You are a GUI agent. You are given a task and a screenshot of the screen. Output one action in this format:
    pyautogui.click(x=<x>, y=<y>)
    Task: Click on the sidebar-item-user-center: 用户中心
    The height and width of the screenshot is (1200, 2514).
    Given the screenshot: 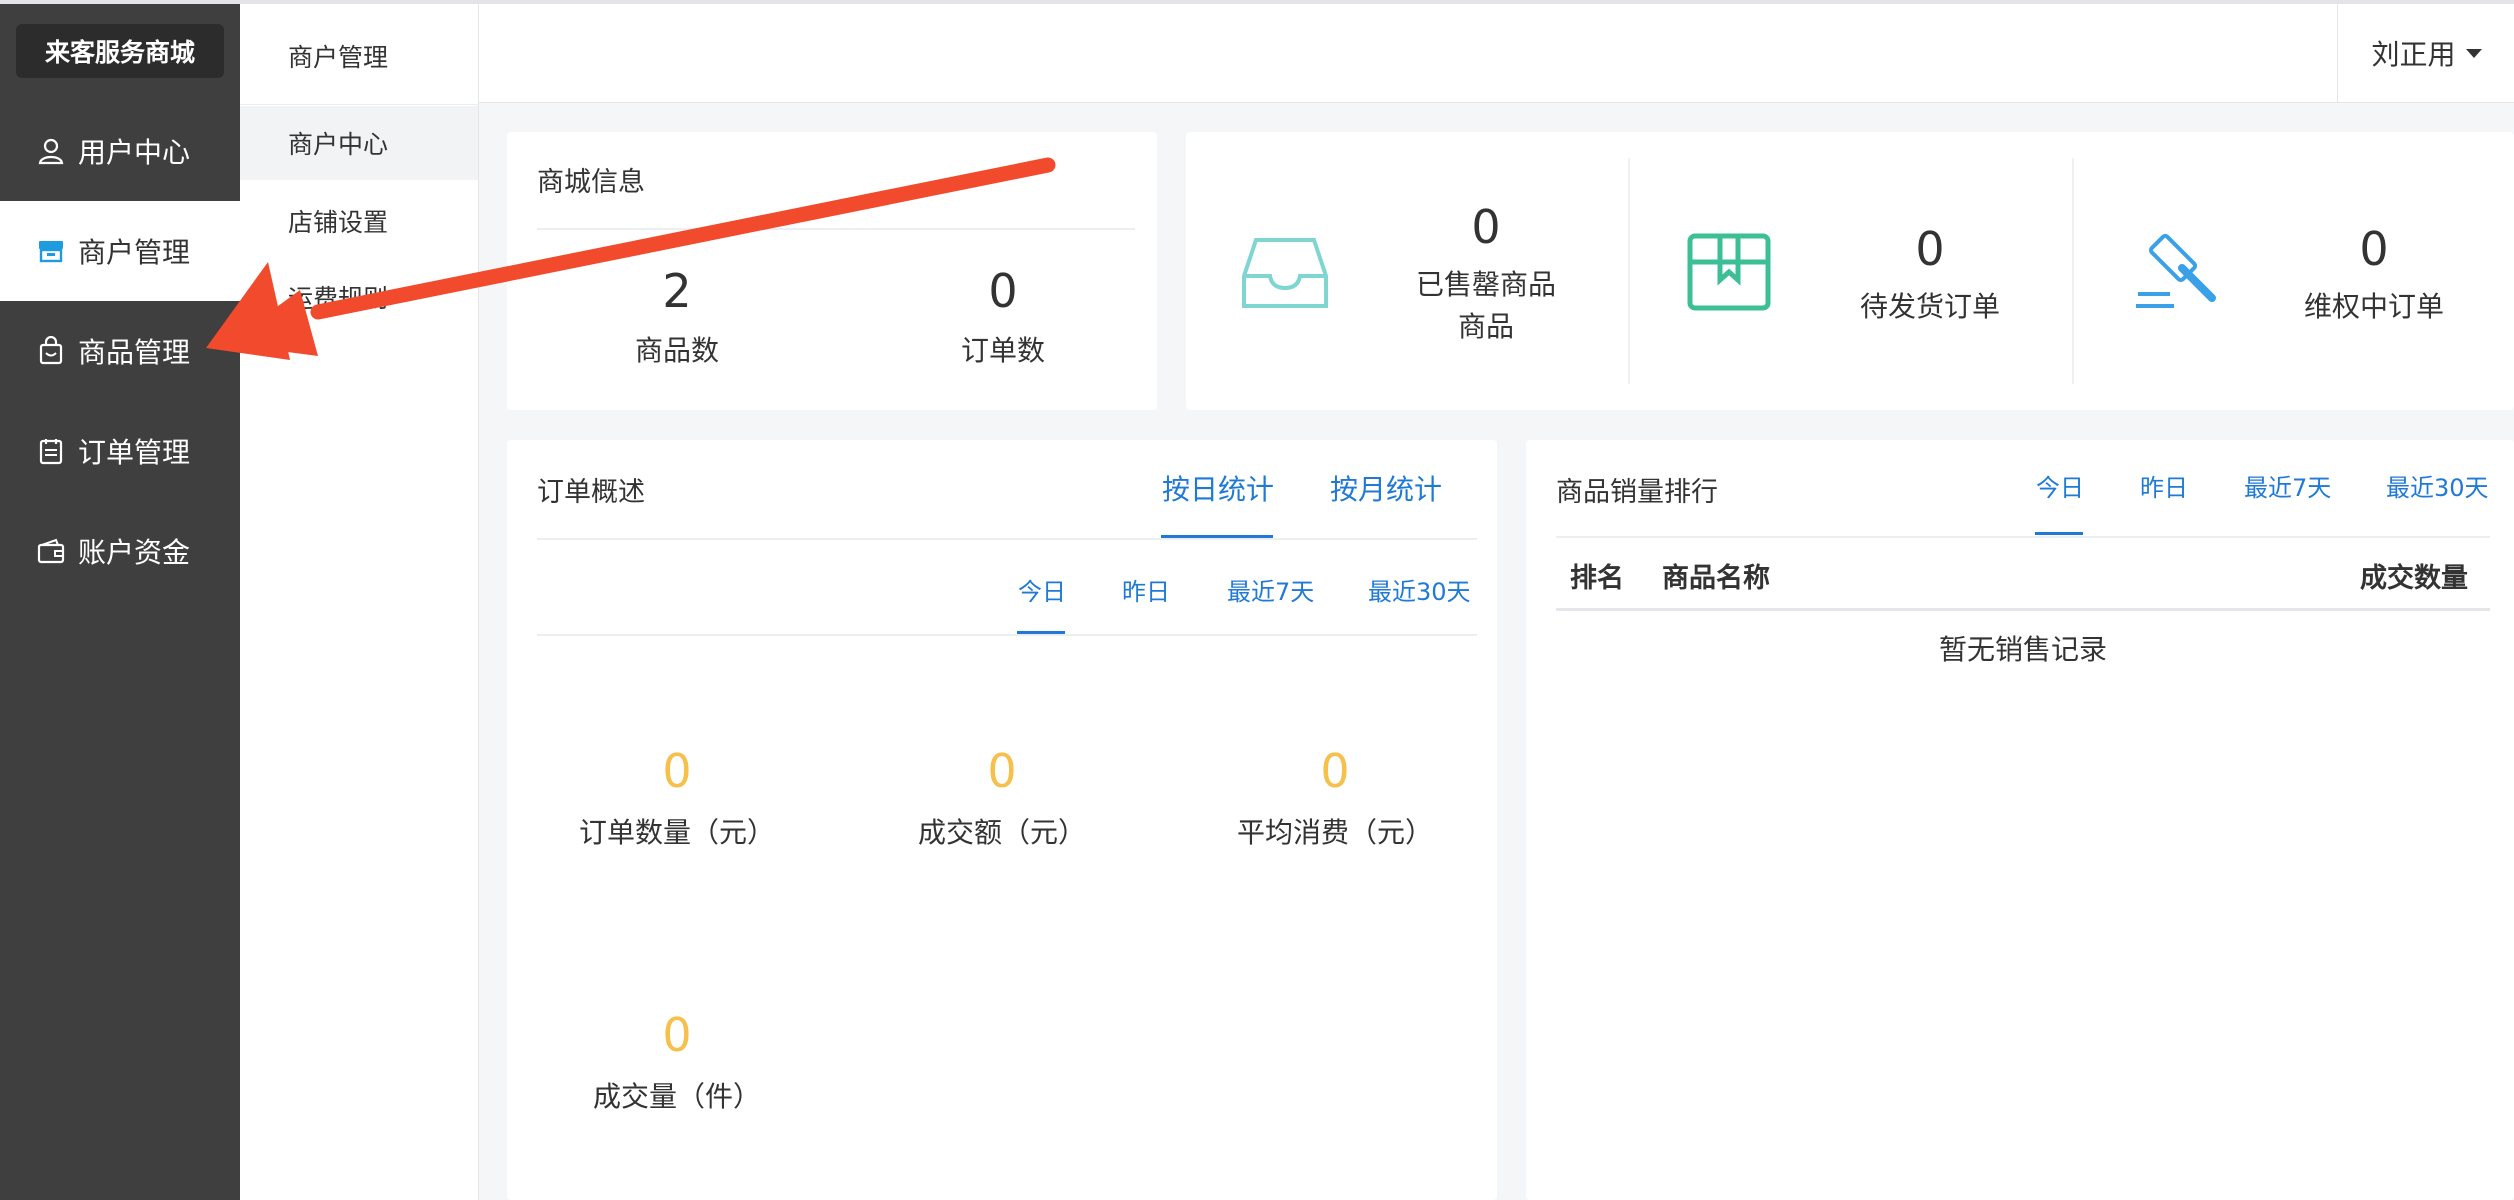 What is the action you would take?
    pyautogui.click(x=120, y=151)
    